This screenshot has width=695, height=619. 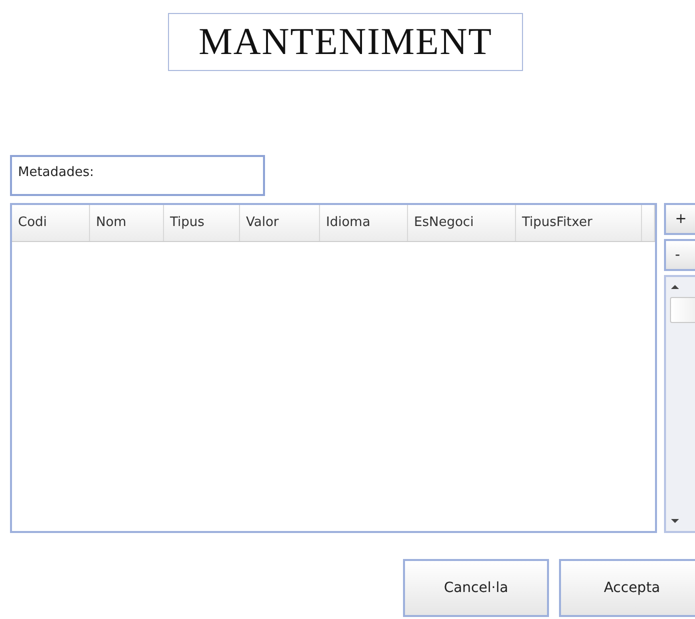 I want to click on accept-button: Accepta, so click(x=627, y=588).